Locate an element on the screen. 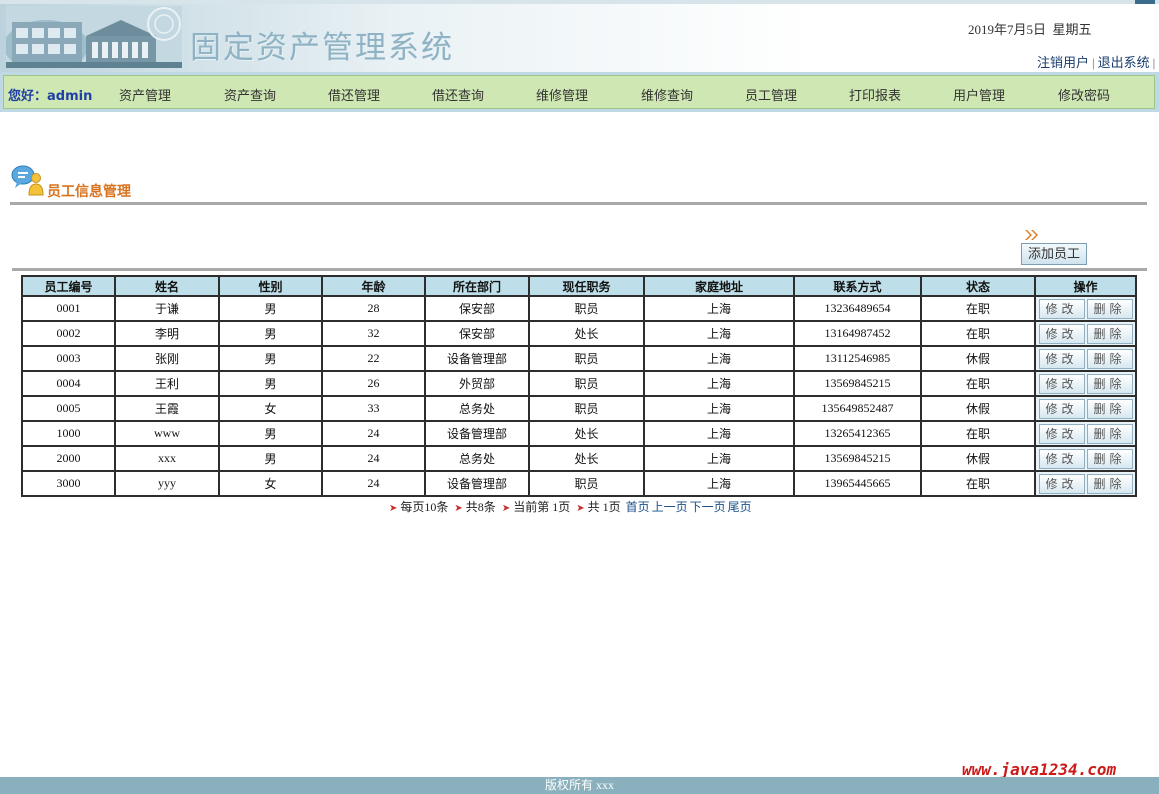 This screenshot has height=794, width=1159. cell-age: 24 is located at coordinates (373, 458).